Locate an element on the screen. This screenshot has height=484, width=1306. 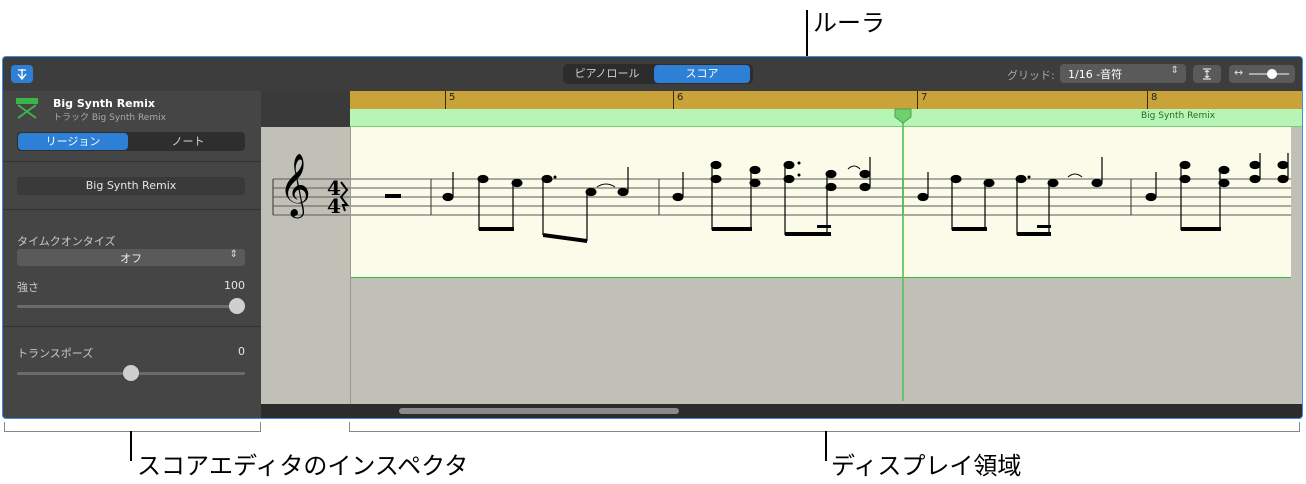
region-tab: リージョン is located at coordinates (73, 141).